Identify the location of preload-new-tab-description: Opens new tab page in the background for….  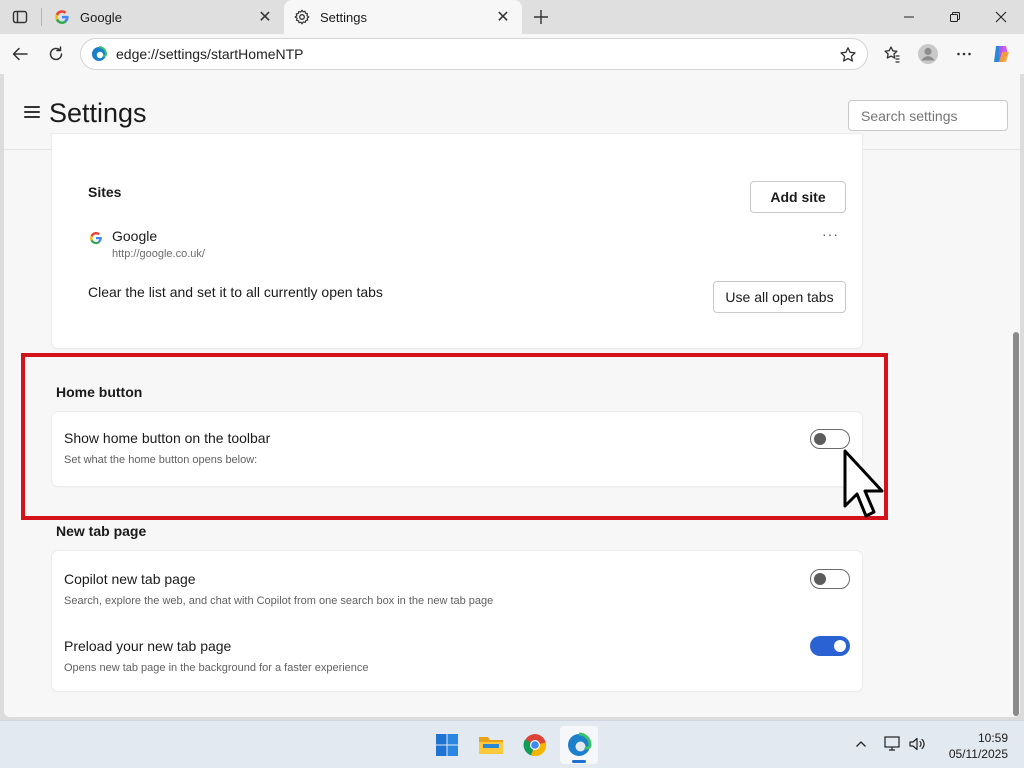
(216, 668).